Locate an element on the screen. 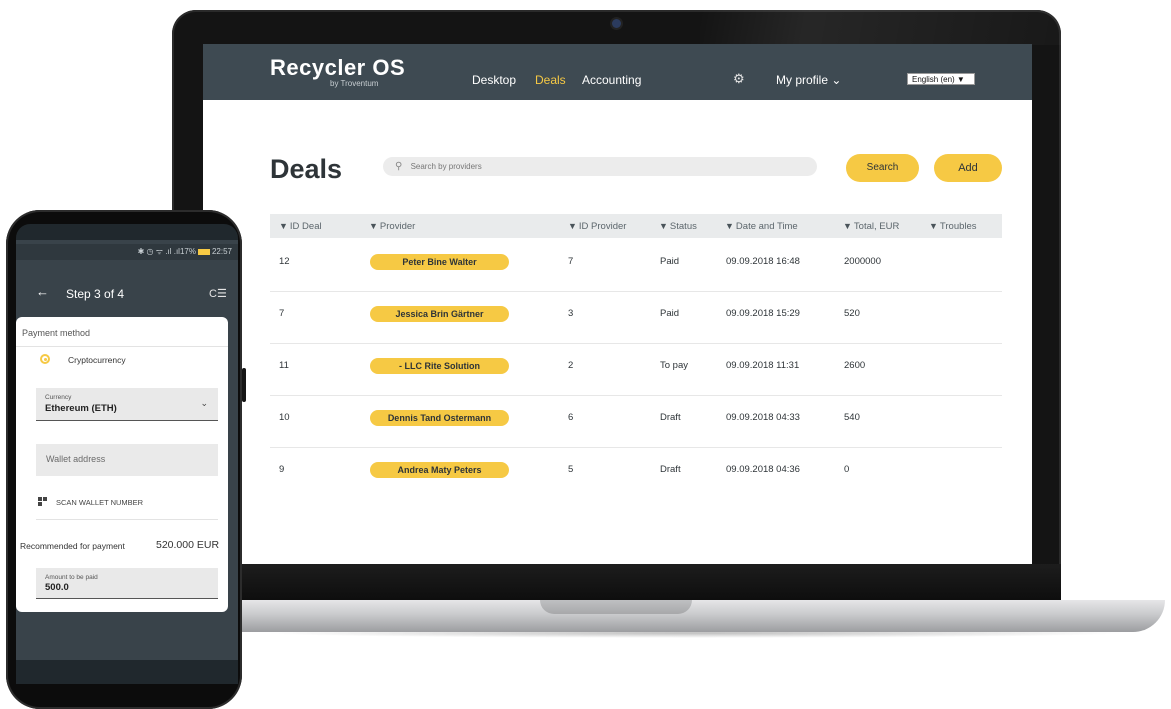 The image size is (1171, 709). chevron-down-icon: ⌄ is located at coordinates (204, 403).